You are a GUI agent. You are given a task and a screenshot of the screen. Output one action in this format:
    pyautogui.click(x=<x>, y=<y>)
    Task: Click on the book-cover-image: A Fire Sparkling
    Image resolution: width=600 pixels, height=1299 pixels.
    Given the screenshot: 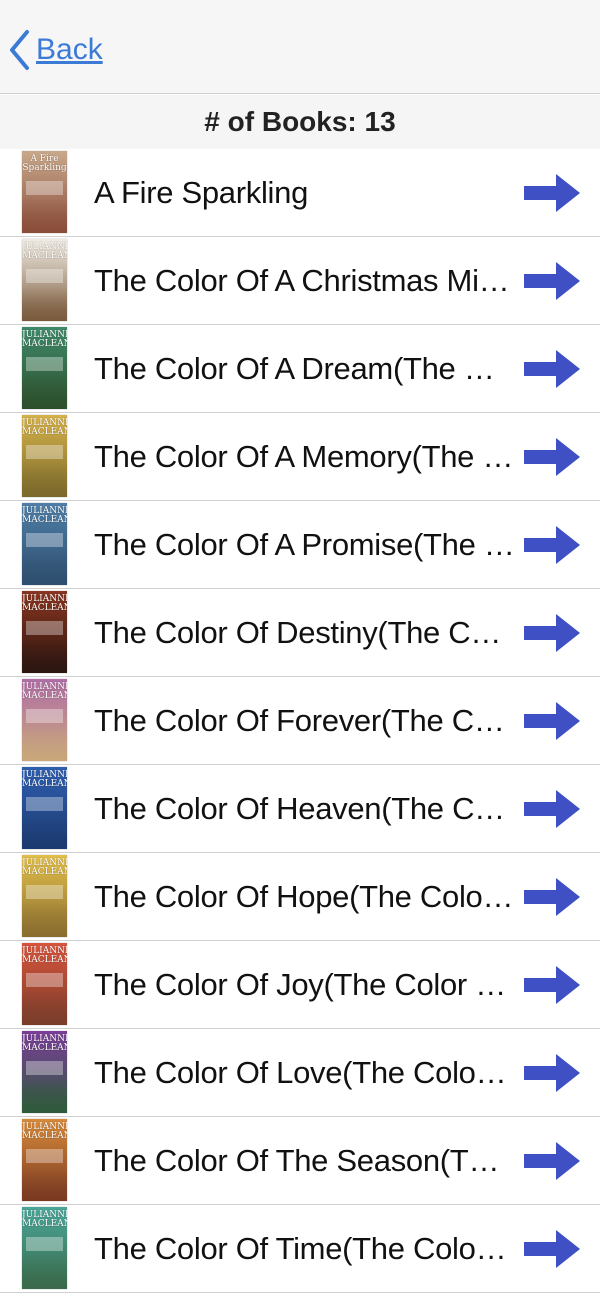 What is the action you would take?
    pyautogui.click(x=44, y=192)
    